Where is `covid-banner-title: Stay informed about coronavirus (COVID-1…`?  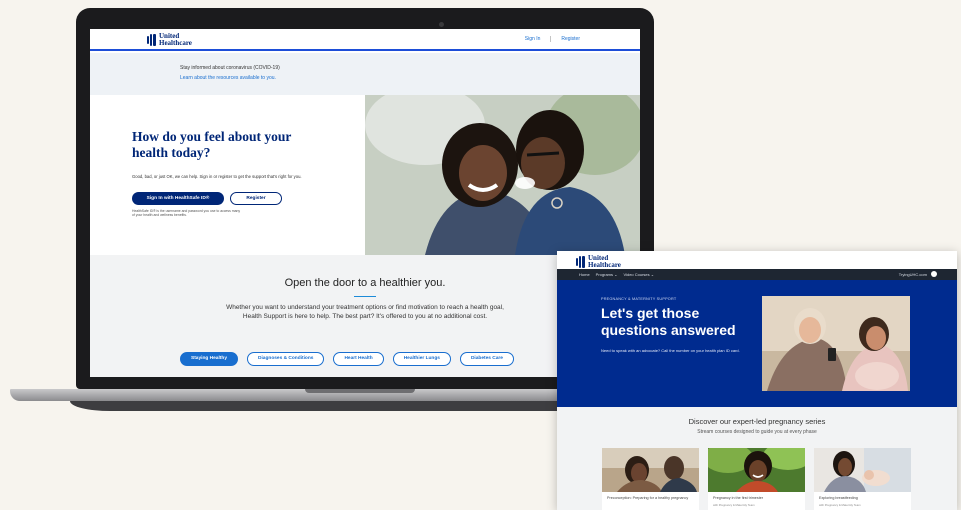 covid-banner-title: Stay informed about coronavirus (COVID-1… is located at coordinates (230, 68).